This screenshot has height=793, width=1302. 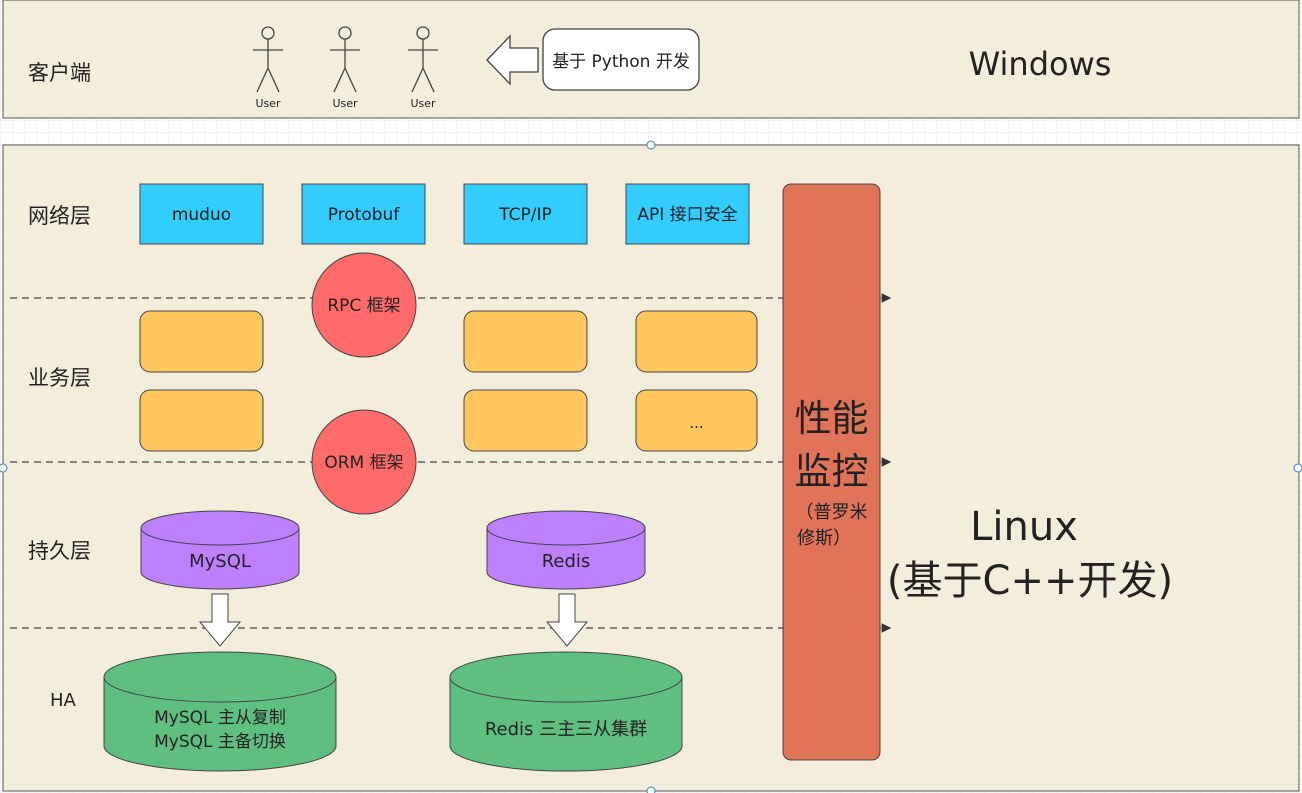 What do you see at coordinates (566, 711) in the screenshot?
I see `redis-ha-cylinder` at bounding box center [566, 711].